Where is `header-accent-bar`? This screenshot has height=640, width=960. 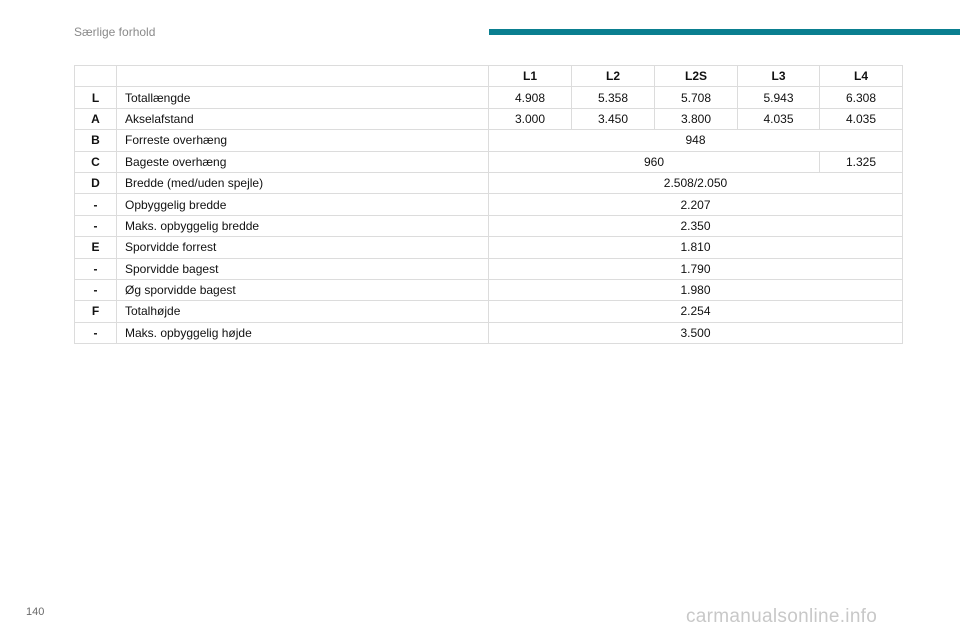
header-accent-bar is located at coordinates (724, 32).